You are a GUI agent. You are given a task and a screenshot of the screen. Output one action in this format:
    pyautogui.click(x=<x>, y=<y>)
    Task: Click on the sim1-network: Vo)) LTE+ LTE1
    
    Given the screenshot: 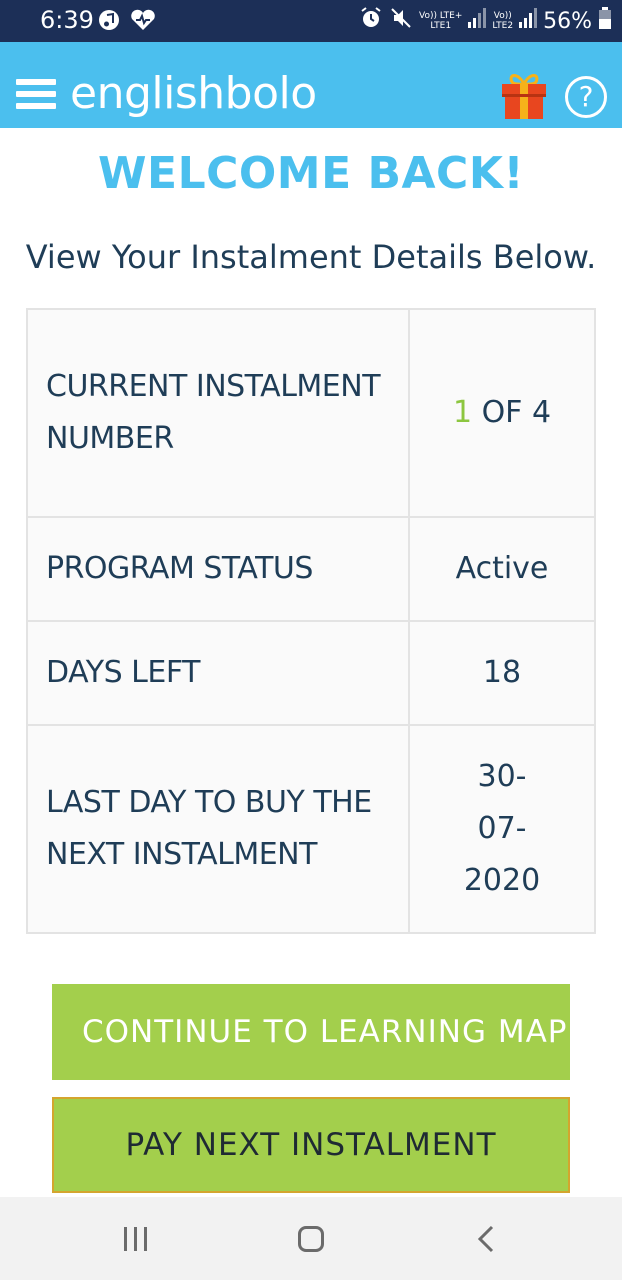 What is the action you would take?
    pyautogui.click(x=440, y=21)
    